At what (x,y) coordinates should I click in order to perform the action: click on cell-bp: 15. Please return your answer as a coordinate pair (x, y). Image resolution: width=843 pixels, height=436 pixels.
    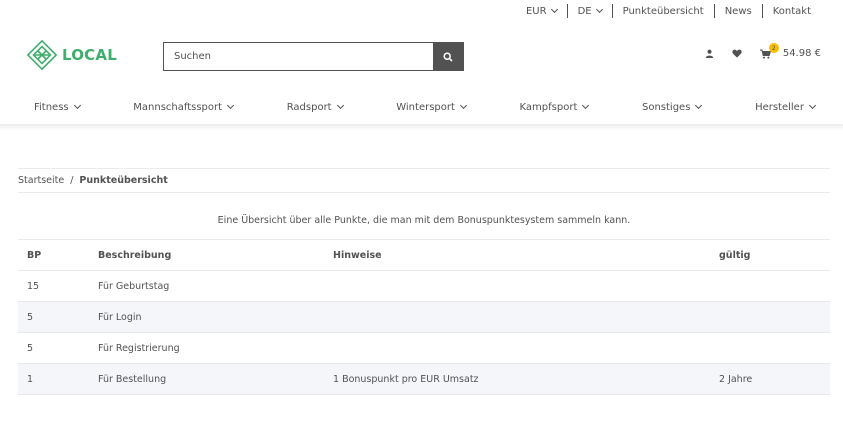
    Looking at the image, I should click on (53, 286).